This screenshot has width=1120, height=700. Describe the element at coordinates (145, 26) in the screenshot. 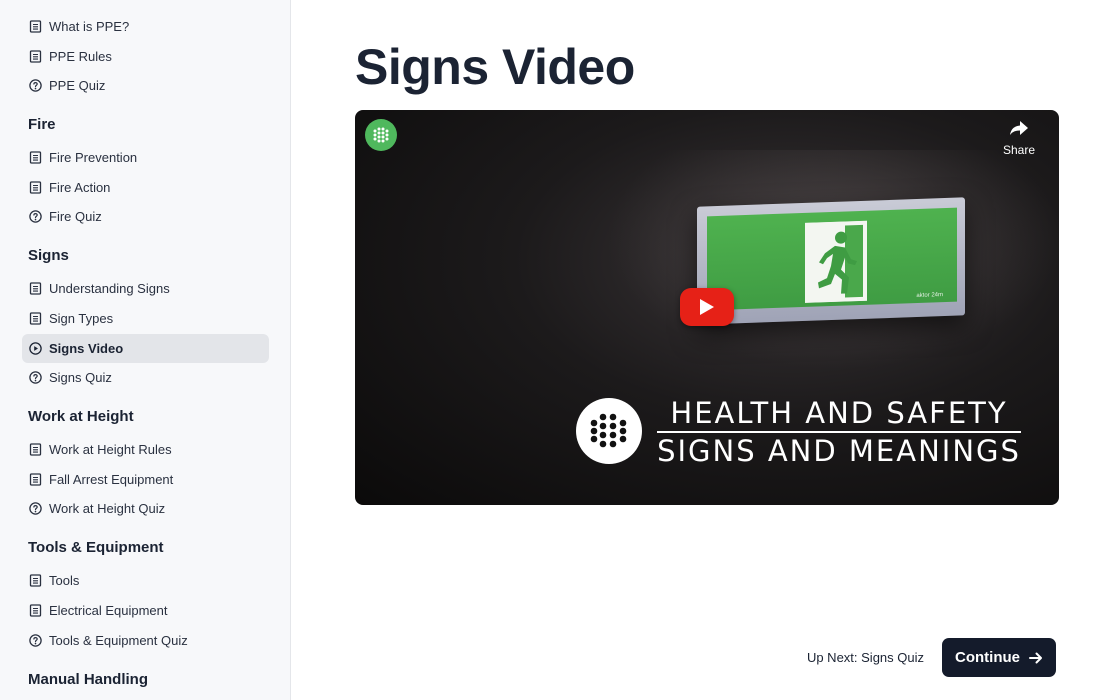

I see `sidebar-item-what-is-ppe: What is PPE?` at that location.